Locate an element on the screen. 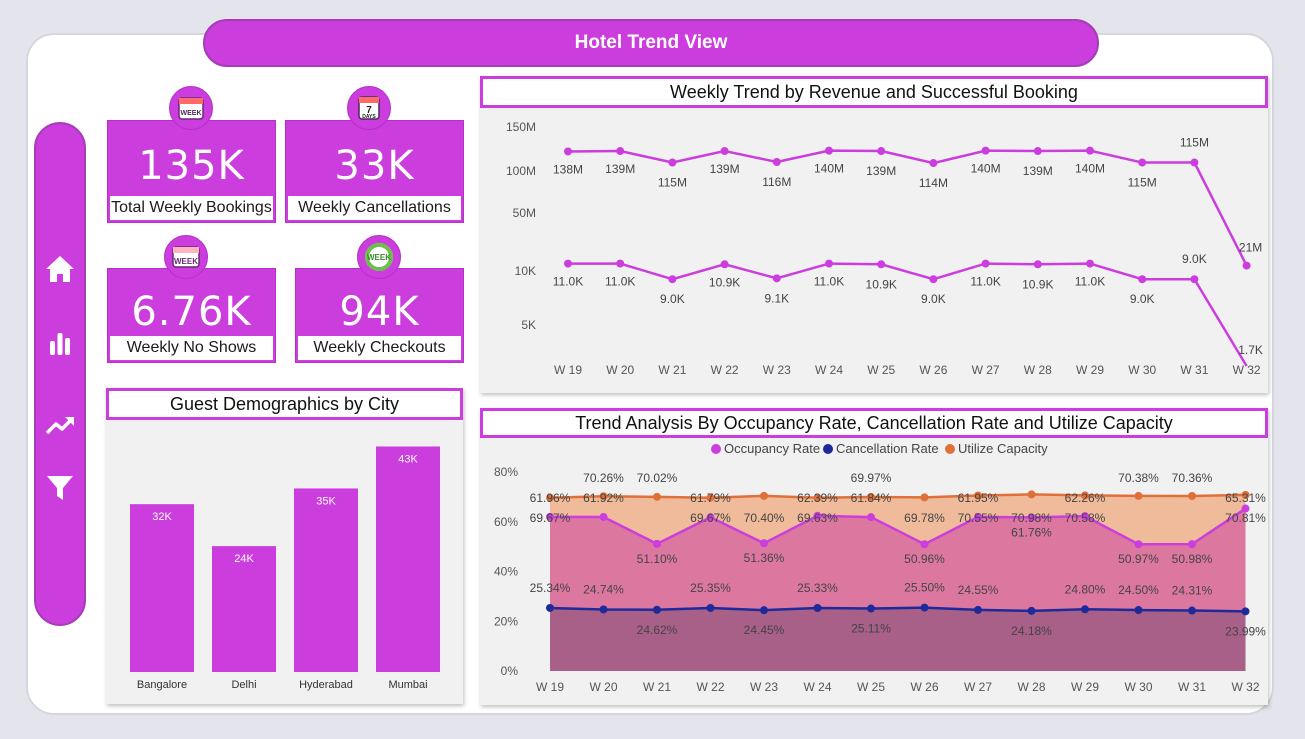 This screenshot has width=1305, height=739. data-label: 61.76% is located at coordinates (1031, 532).